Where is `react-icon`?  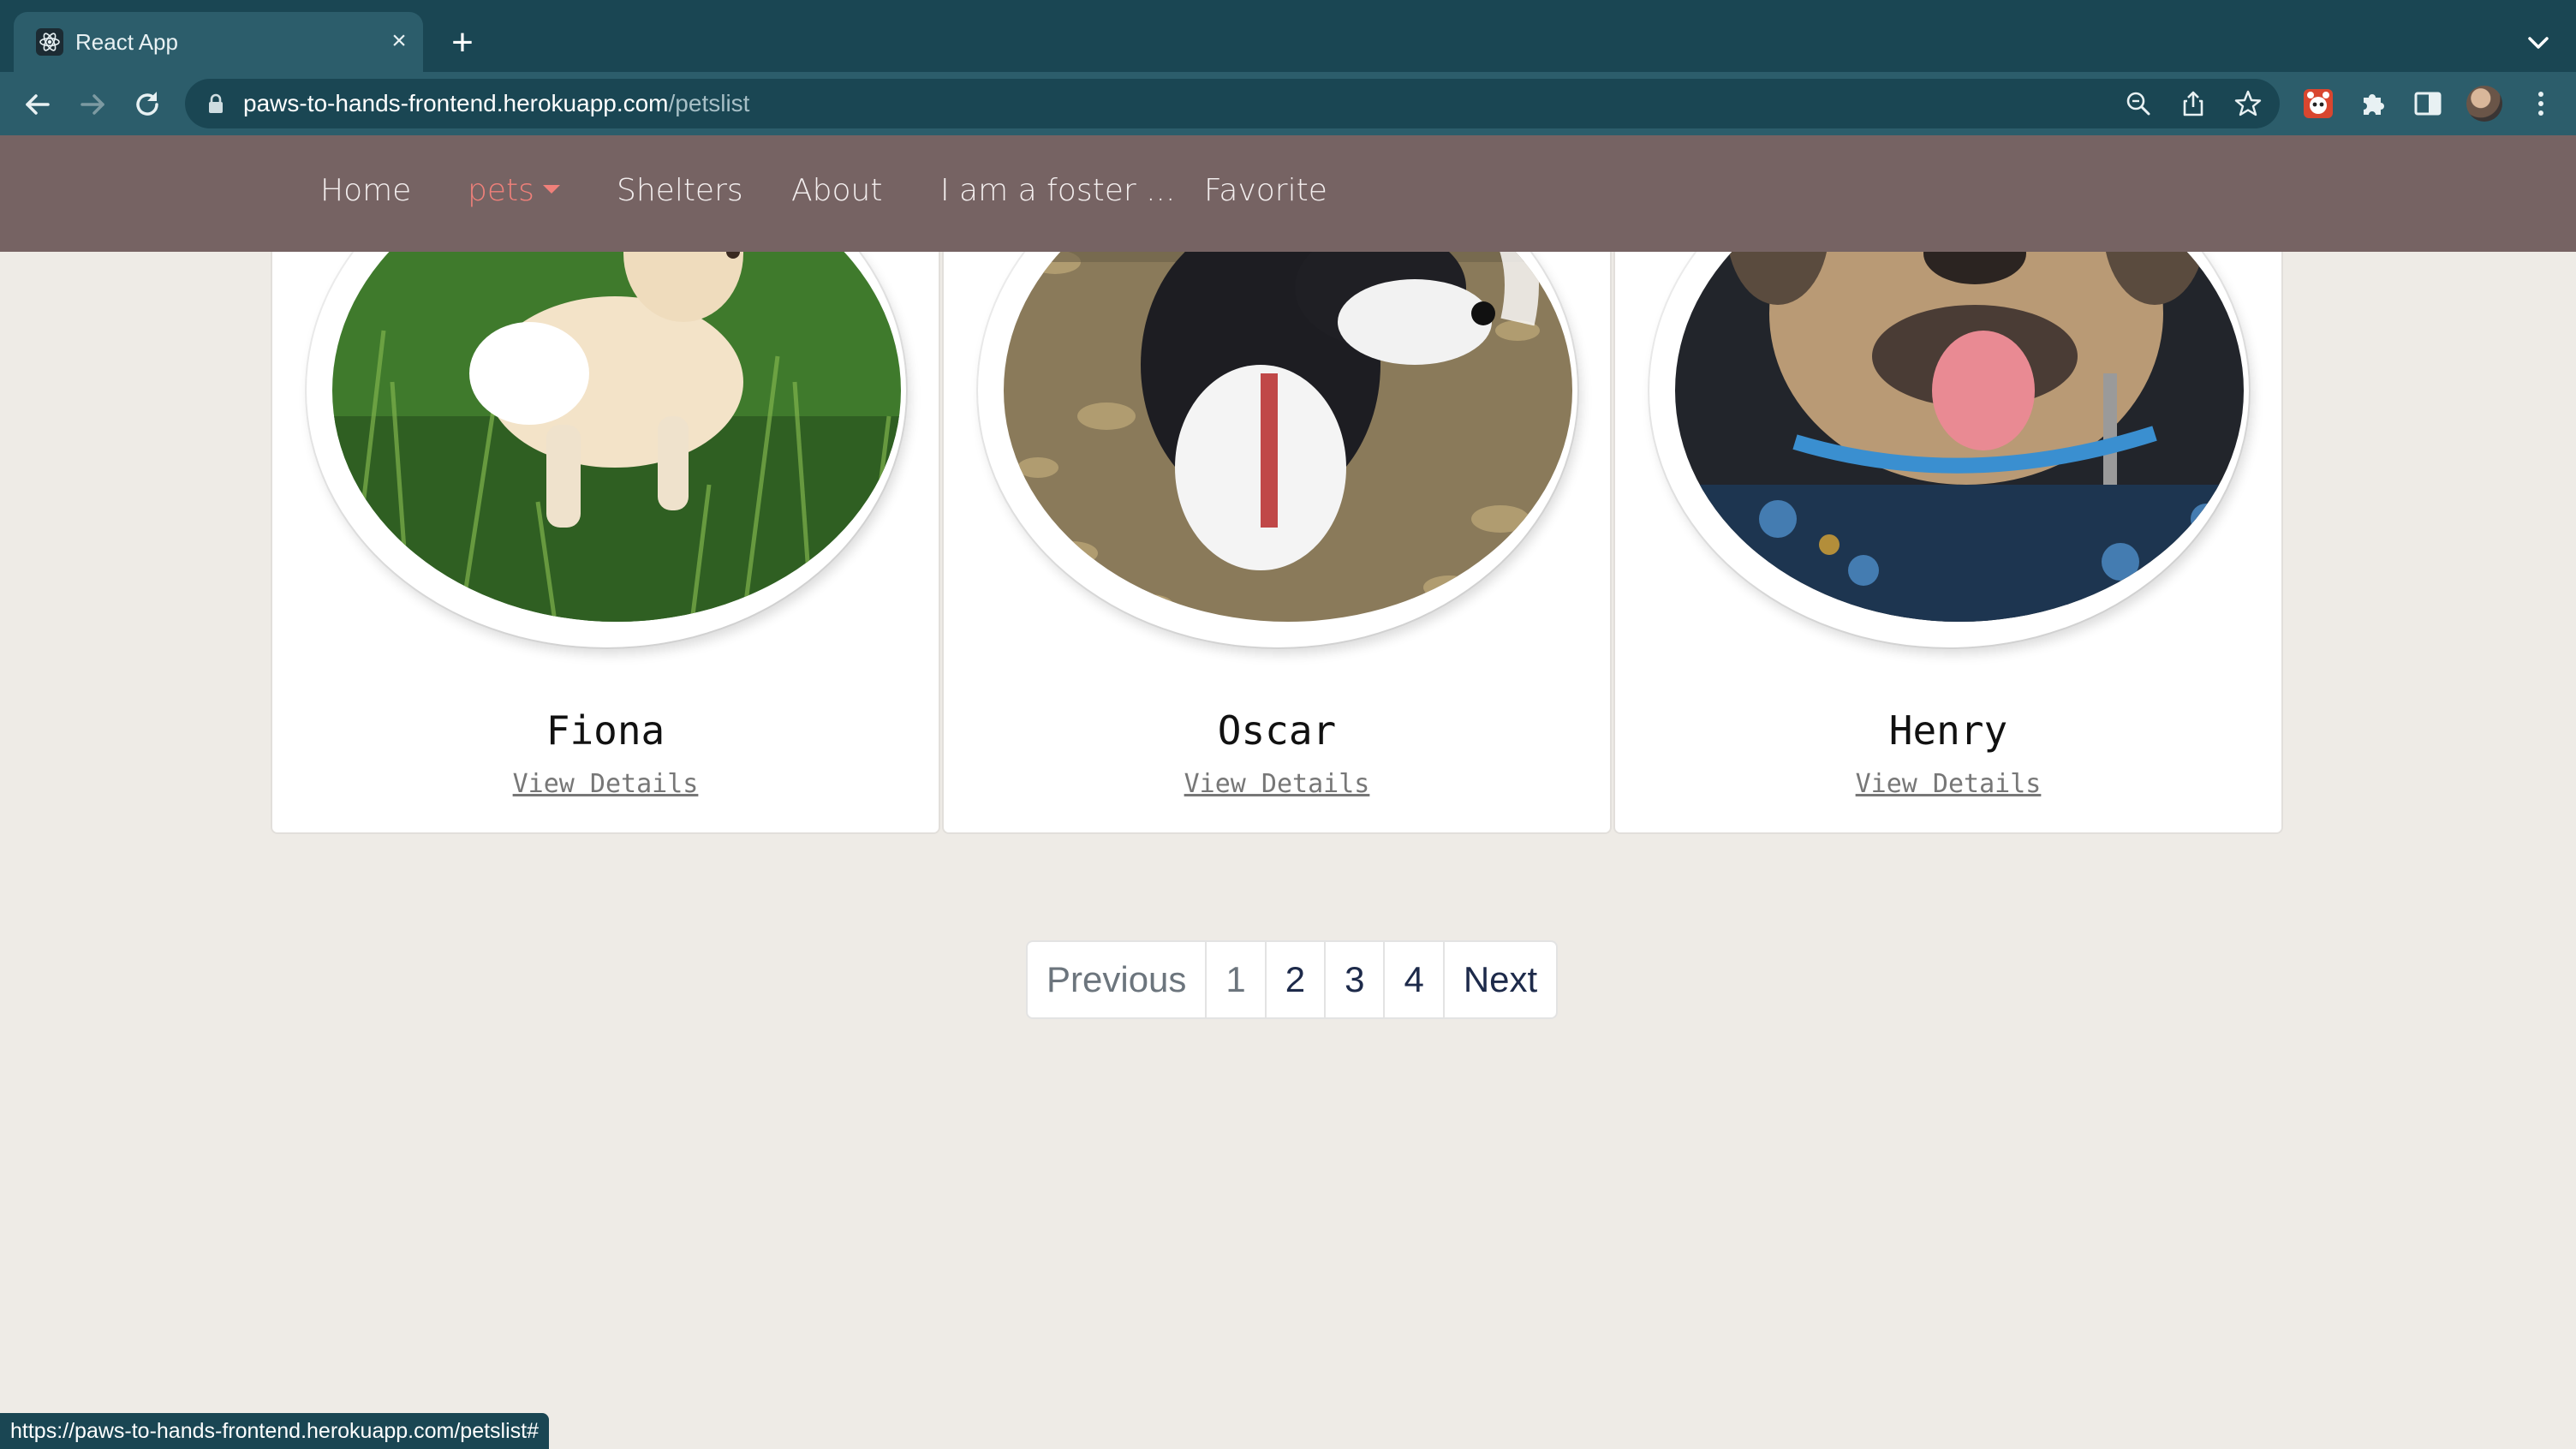
react-icon is located at coordinates (49, 42).